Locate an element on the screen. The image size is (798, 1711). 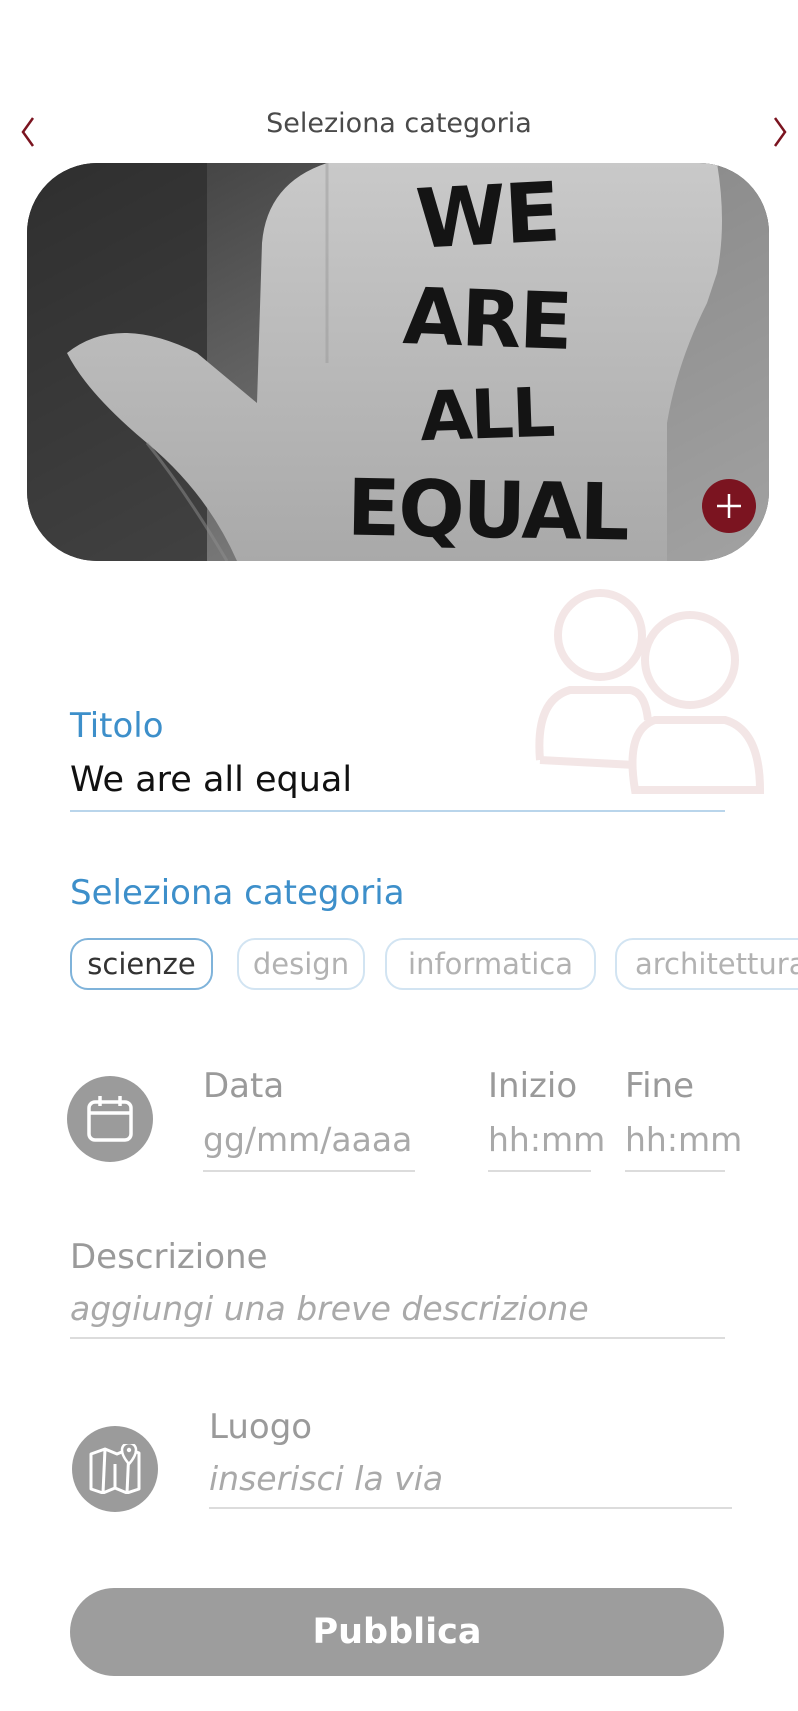
description-input: aggiungi una breve descrizione is located at coordinates (329, 1308).